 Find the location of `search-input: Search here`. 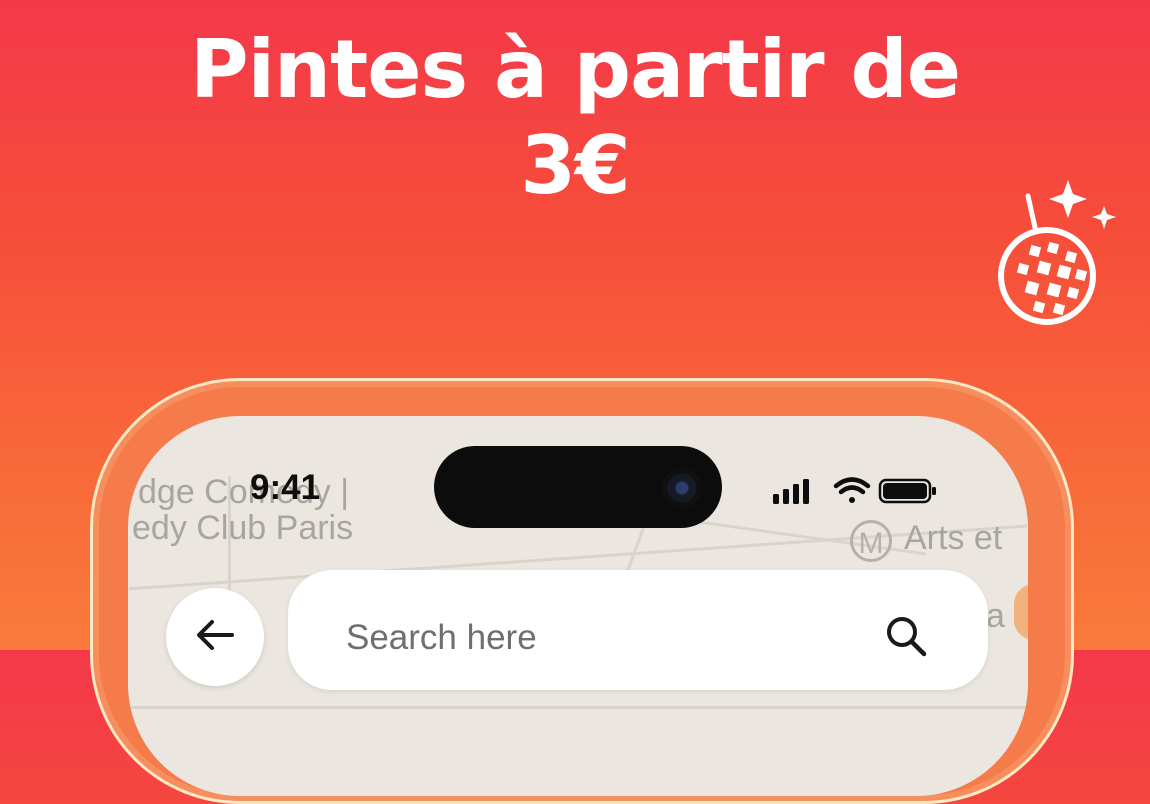

search-input: Search here is located at coordinates (638, 630).